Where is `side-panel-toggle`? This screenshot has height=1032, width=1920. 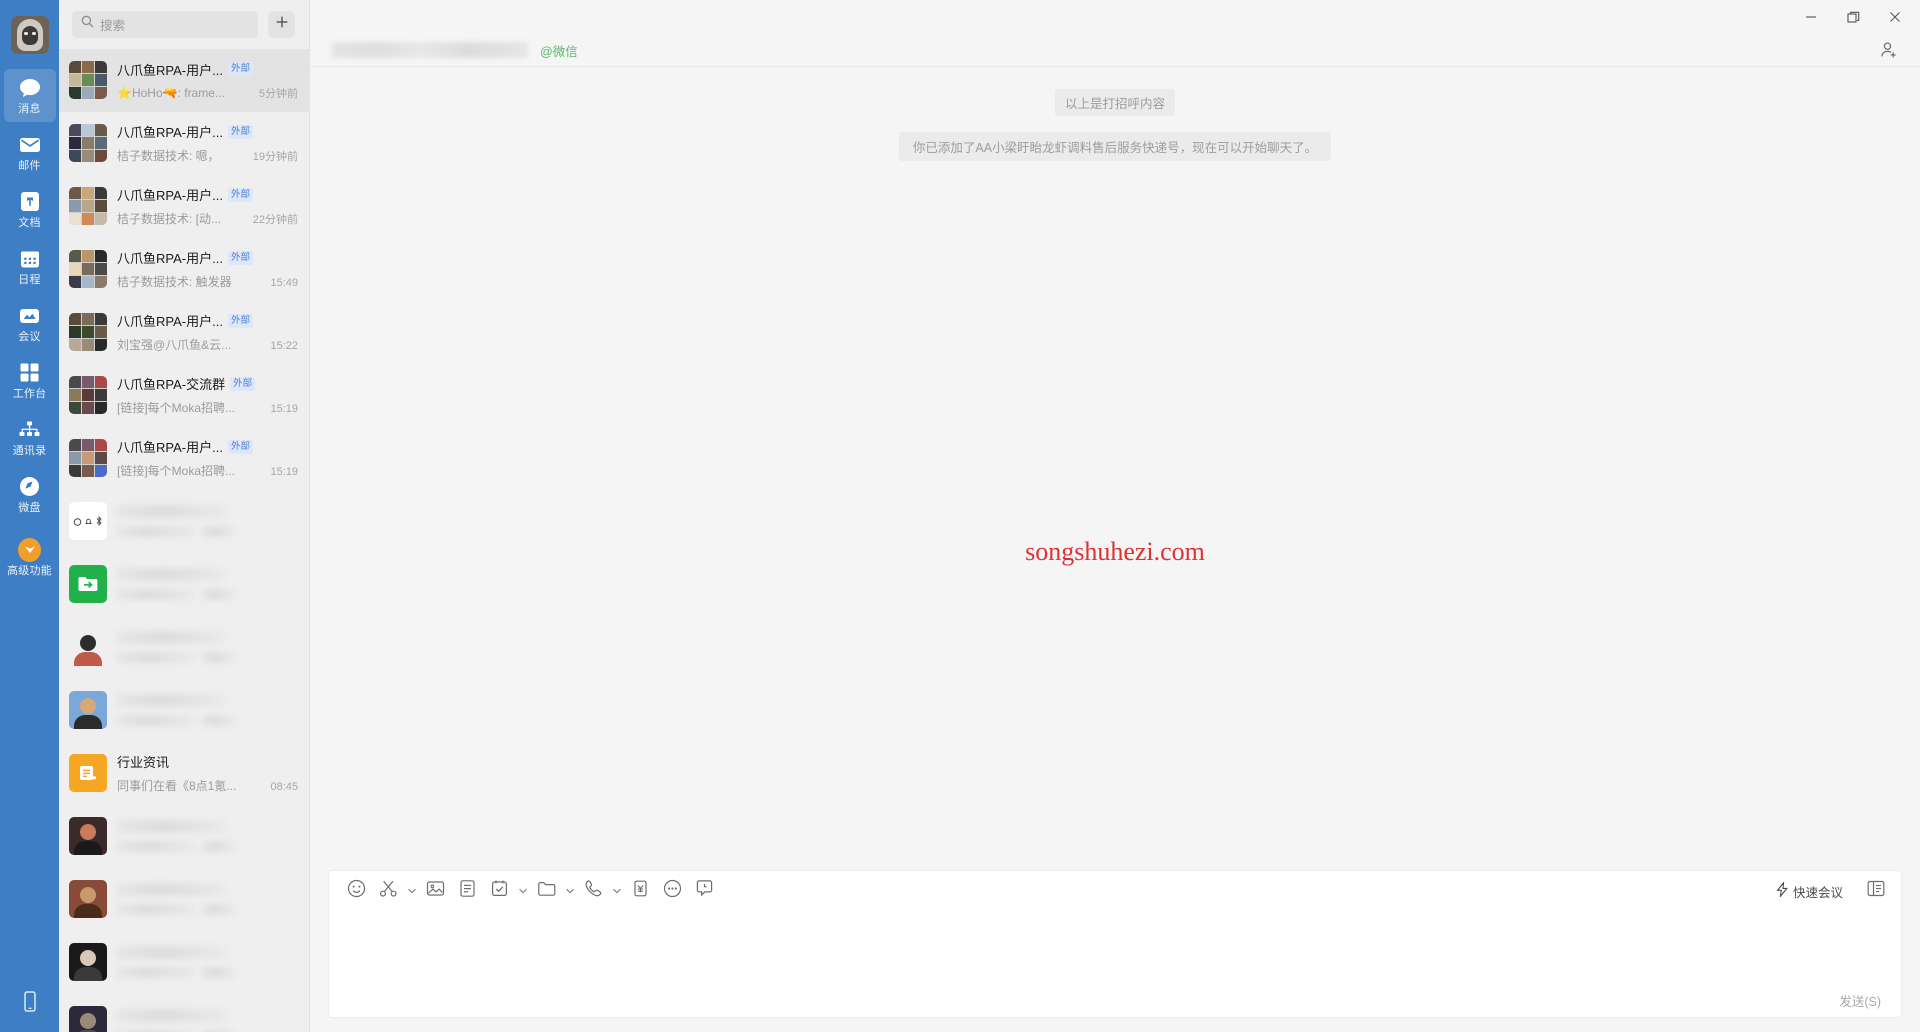 side-panel-toggle is located at coordinates (1876, 891).